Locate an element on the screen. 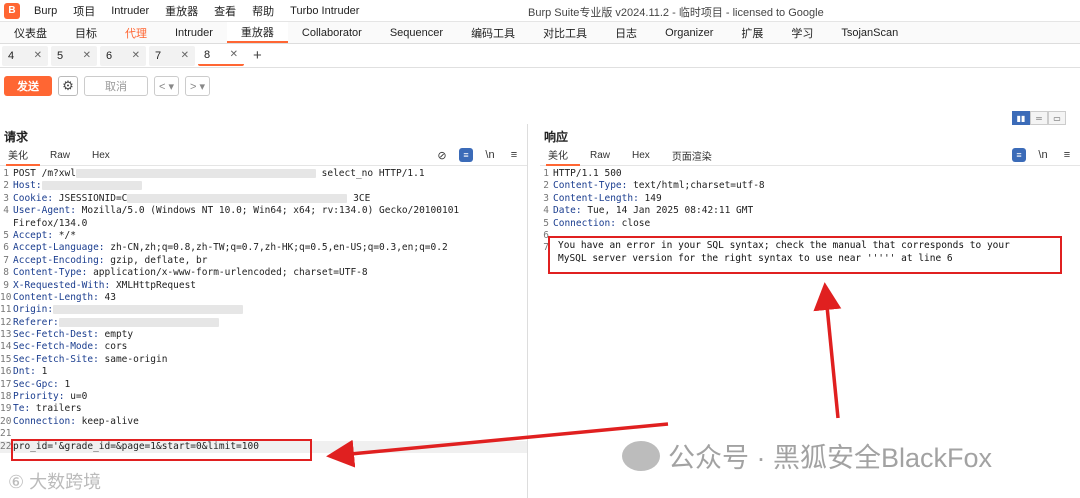  menu-project: 项目 is located at coordinates (84, 11).